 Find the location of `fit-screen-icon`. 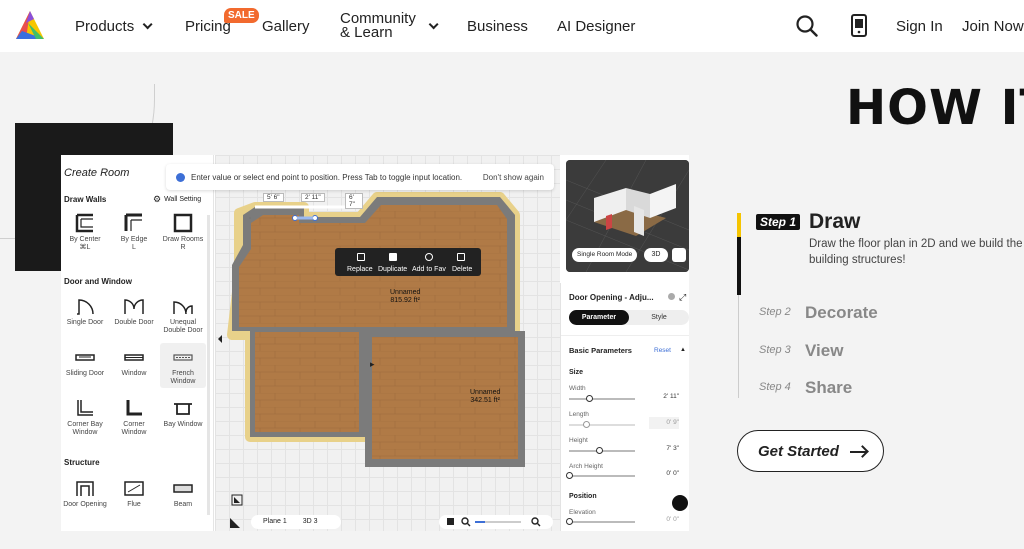

fit-screen-icon is located at coordinates (450, 521).